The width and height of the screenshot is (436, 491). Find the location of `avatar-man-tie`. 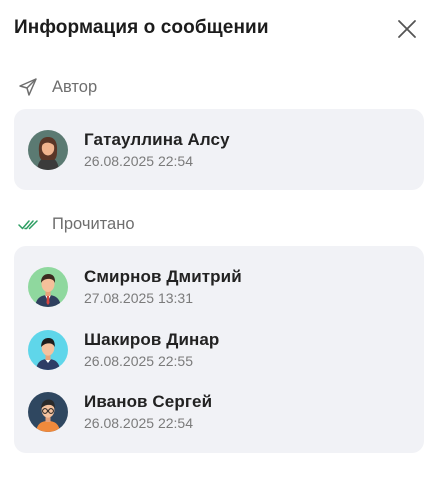

avatar-man-tie is located at coordinates (48, 287).